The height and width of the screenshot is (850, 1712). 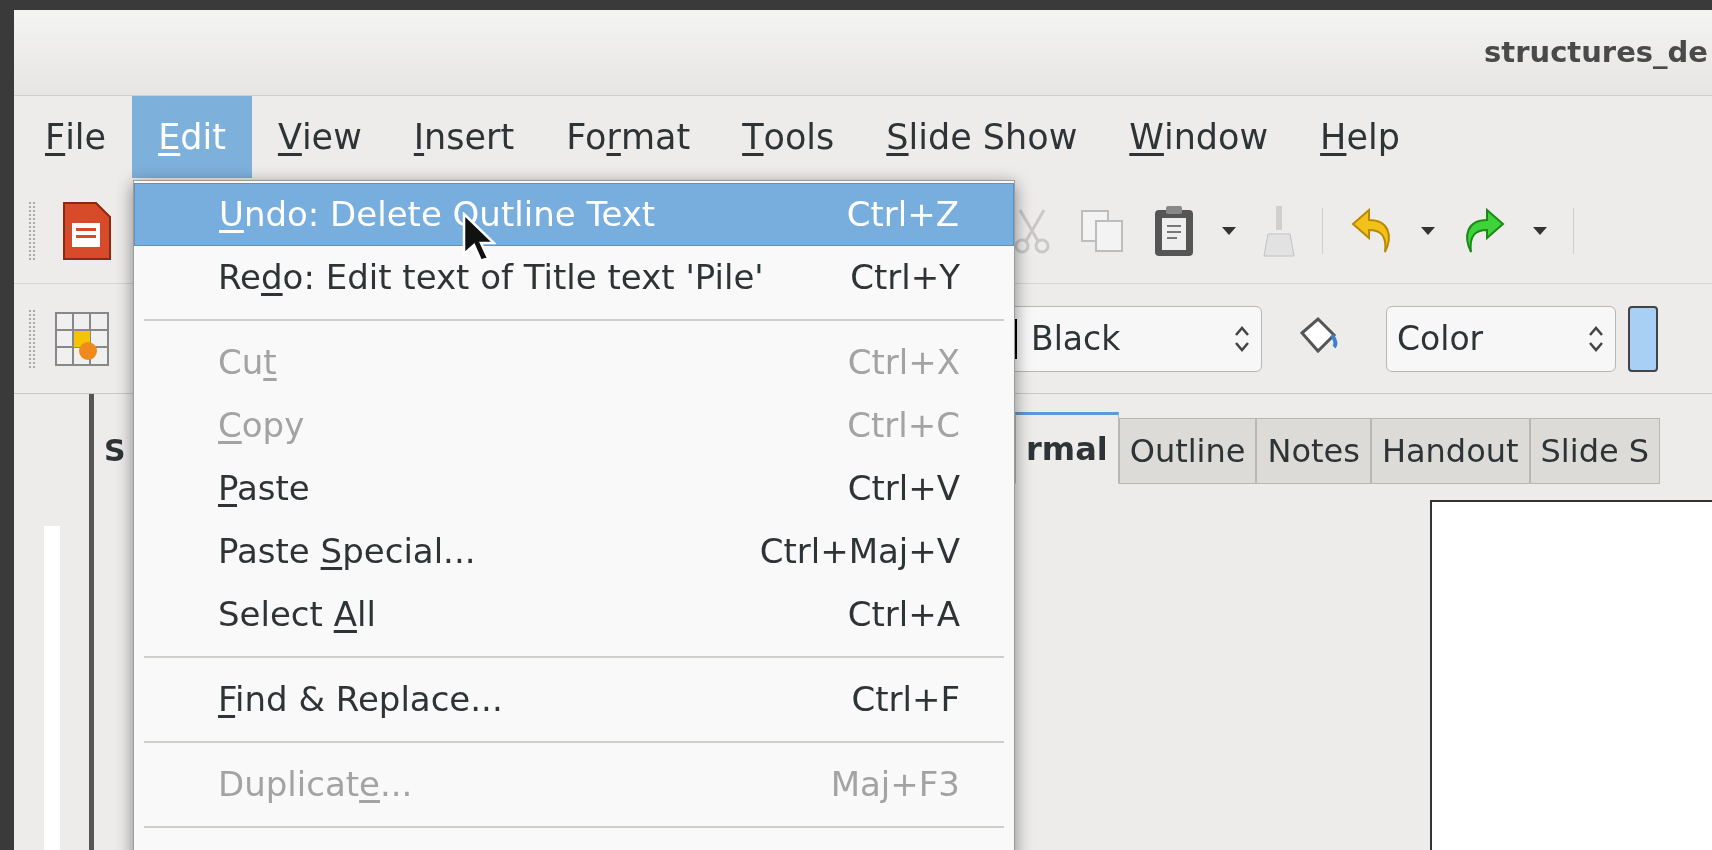 What do you see at coordinates (1643, 338) in the screenshot?
I see `fill-swatch` at bounding box center [1643, 338].